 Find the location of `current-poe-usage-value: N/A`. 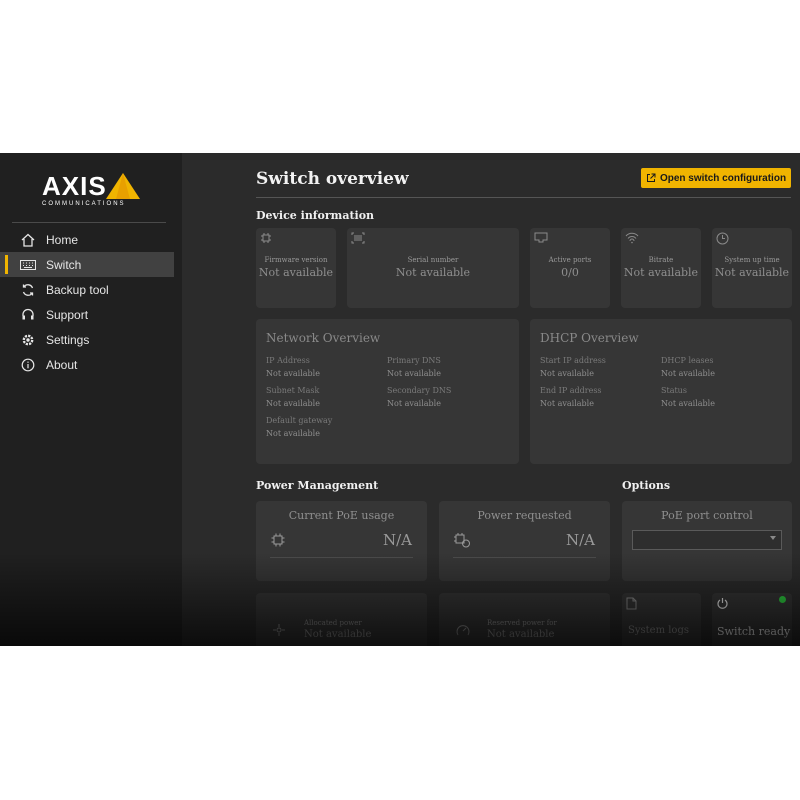

current-poe-usage-value: N/A is located at coordinates (397, 540).